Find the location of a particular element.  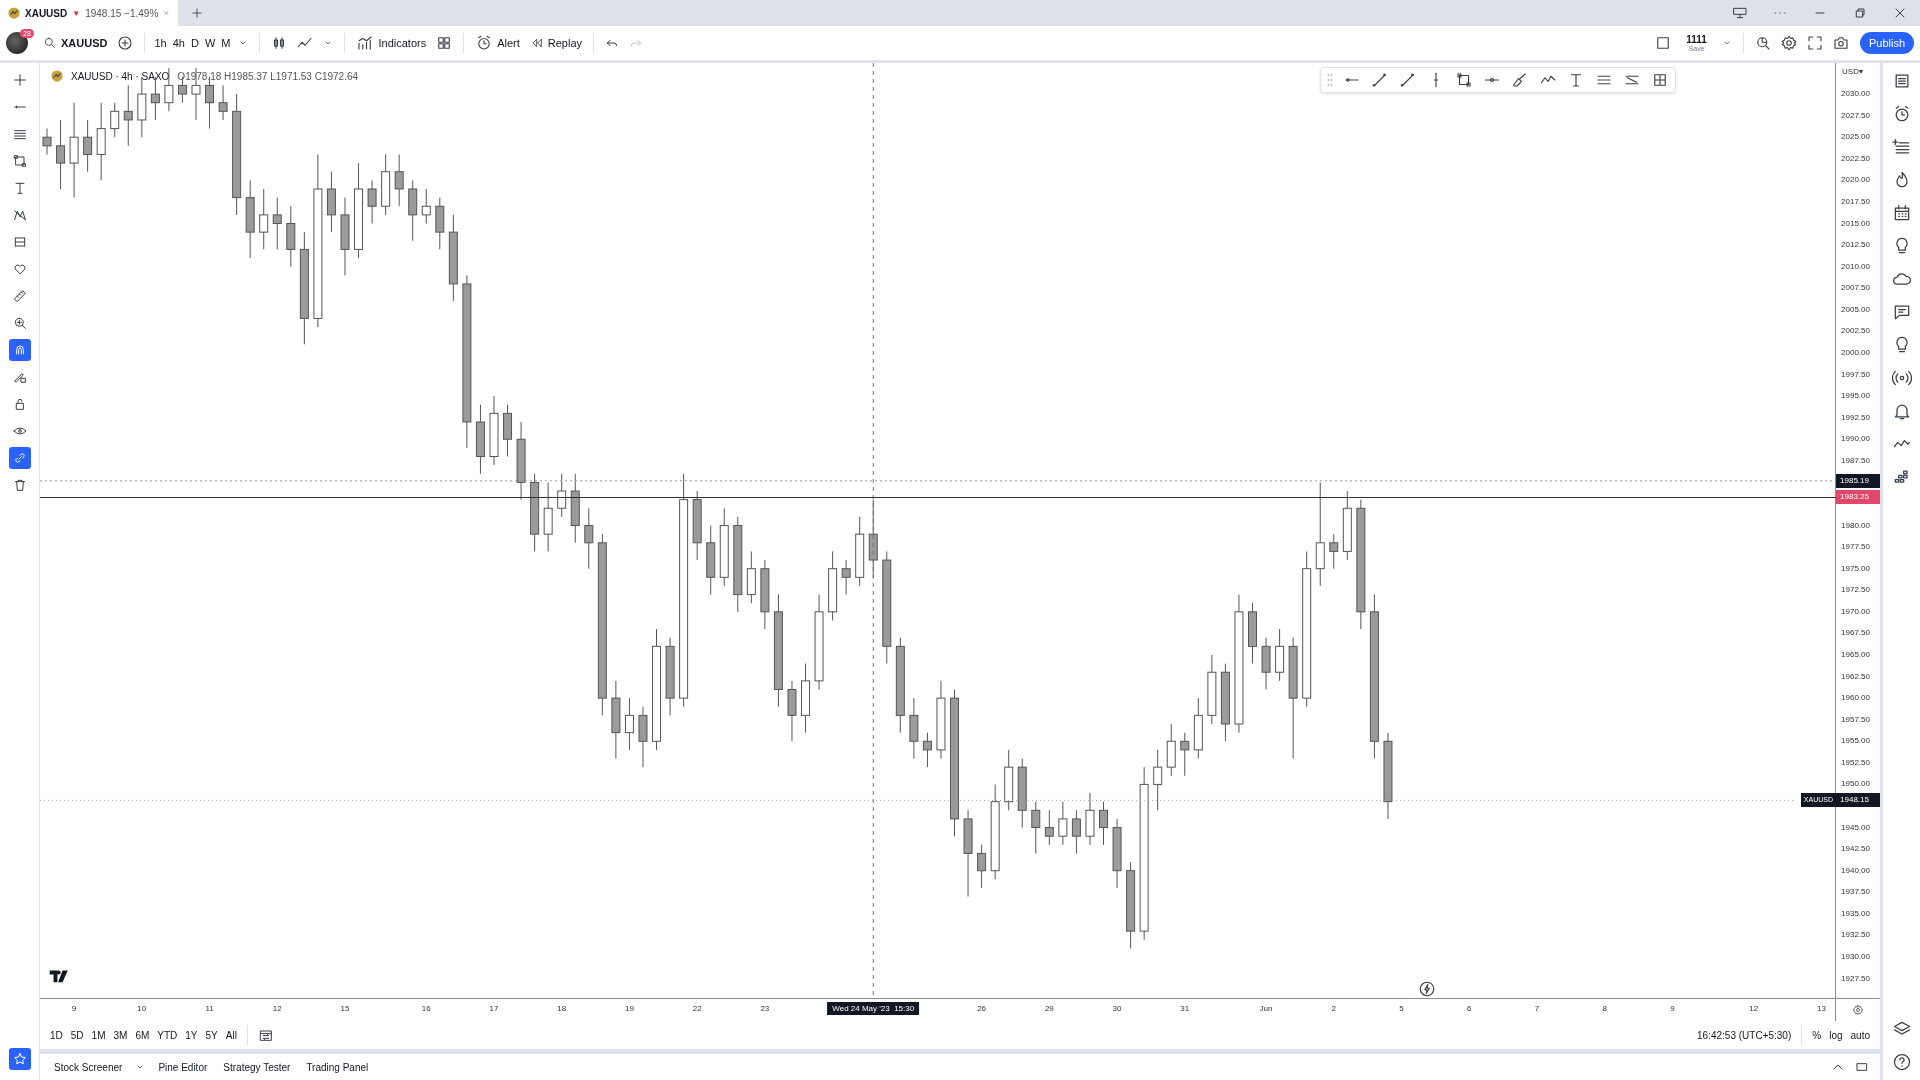

time-tick: 23 is located at coordinates (765, 1008).